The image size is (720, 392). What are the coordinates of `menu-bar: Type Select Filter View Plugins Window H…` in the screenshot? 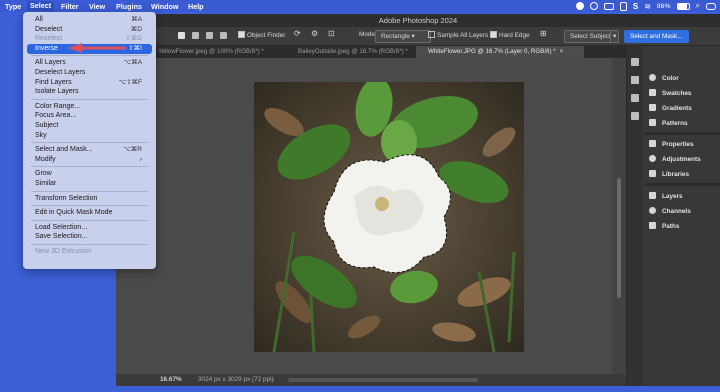 It's located at (360, 6).